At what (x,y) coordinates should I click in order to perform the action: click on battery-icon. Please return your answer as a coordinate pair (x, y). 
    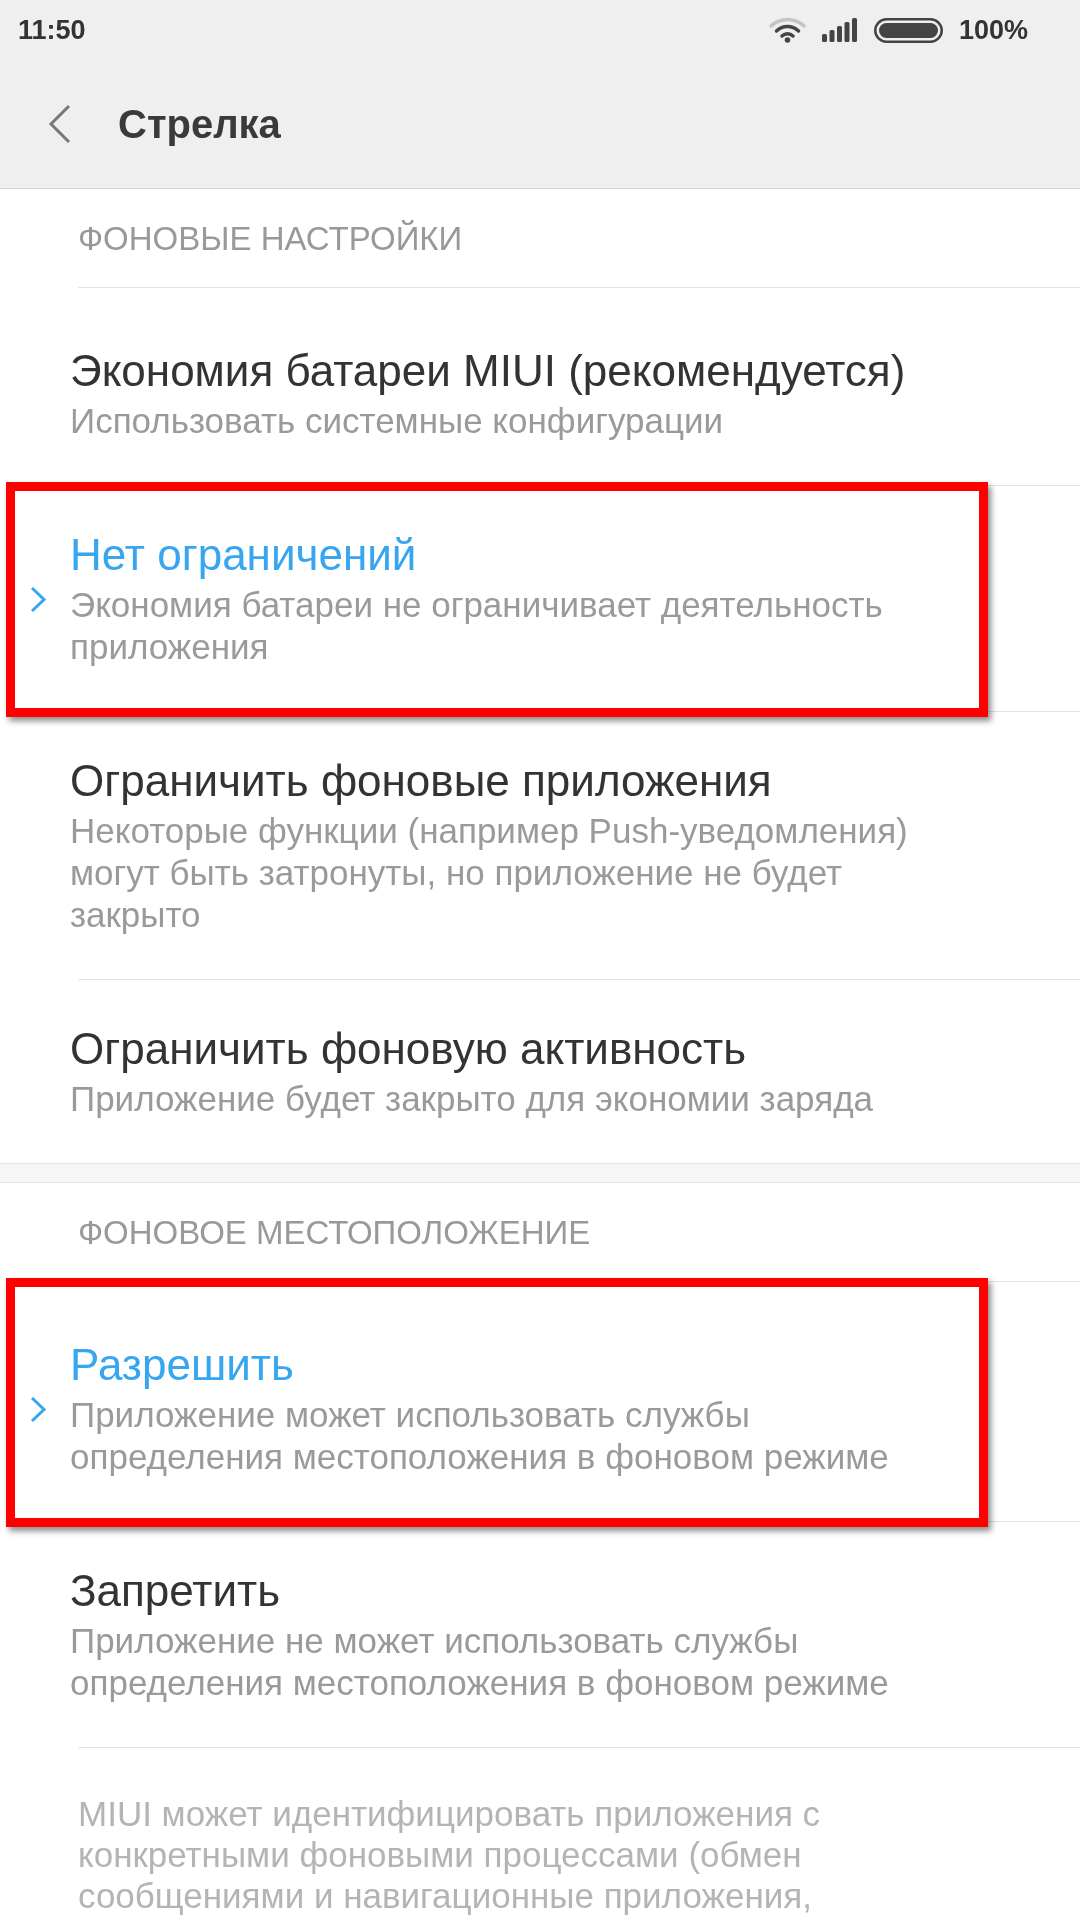
    Looking at the image, I should click on (908, 30).